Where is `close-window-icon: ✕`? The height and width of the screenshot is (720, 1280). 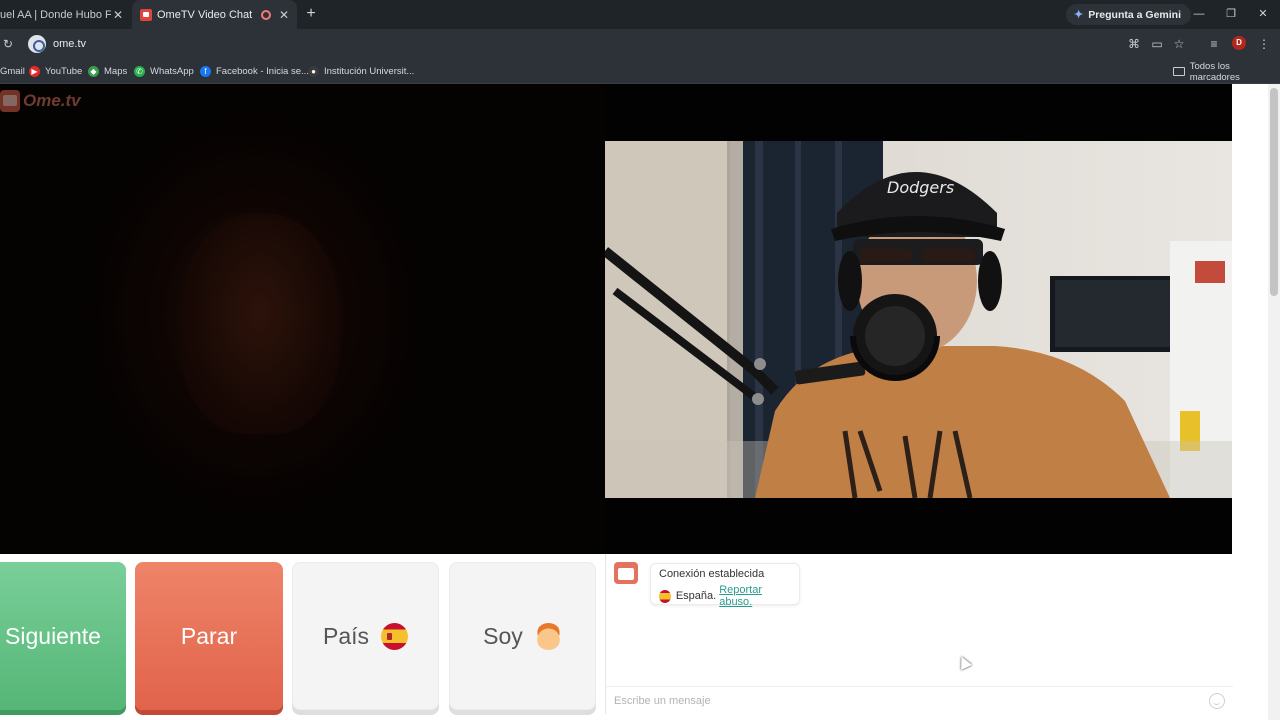 close-window-icon: ✕ is located at coordinates (1263, 14).